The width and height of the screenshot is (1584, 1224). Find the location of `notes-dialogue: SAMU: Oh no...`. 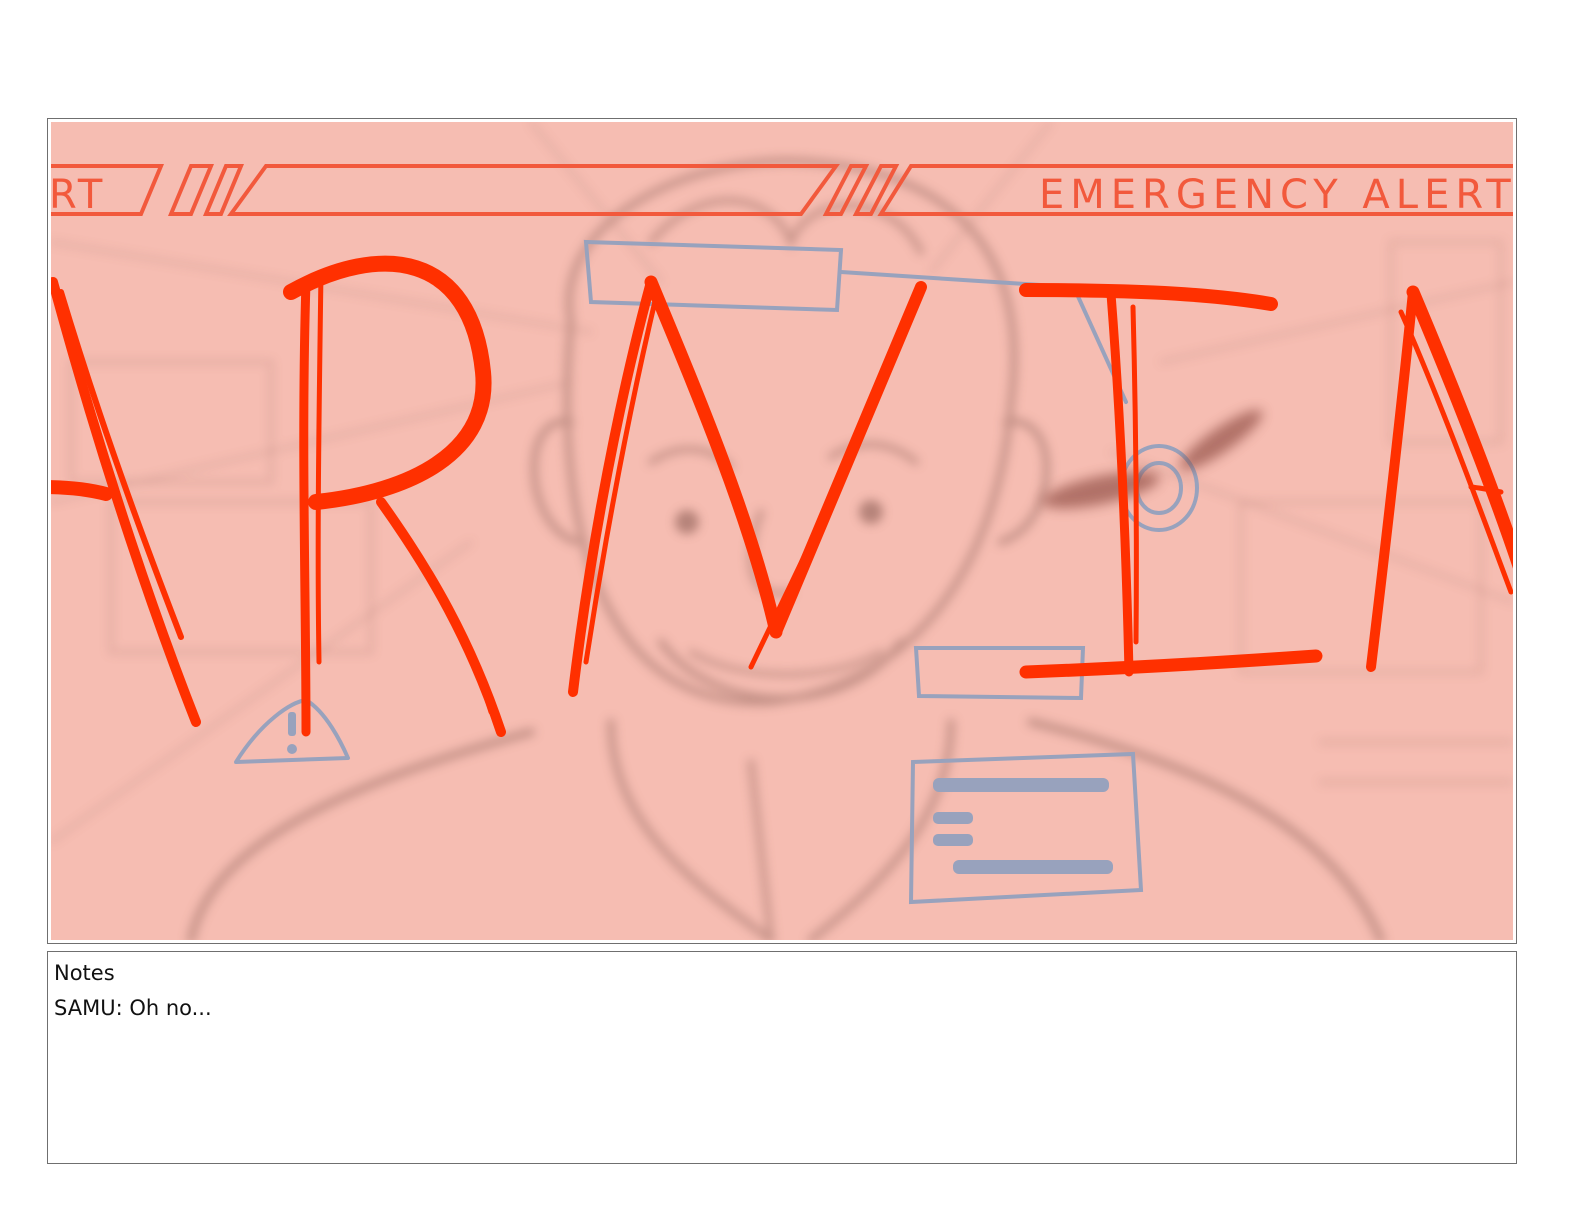

notes-dialogue: SAMU: Oh no... is located at coordinates (133, 1008).